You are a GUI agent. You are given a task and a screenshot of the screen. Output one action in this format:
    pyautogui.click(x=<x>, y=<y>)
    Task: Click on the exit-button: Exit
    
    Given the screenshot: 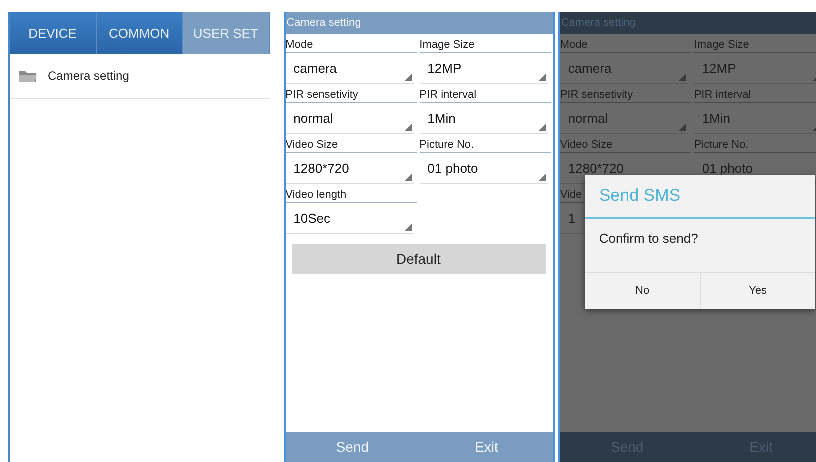 What is the action you would take?
    pyautogui.click(x=487, y=447)
    